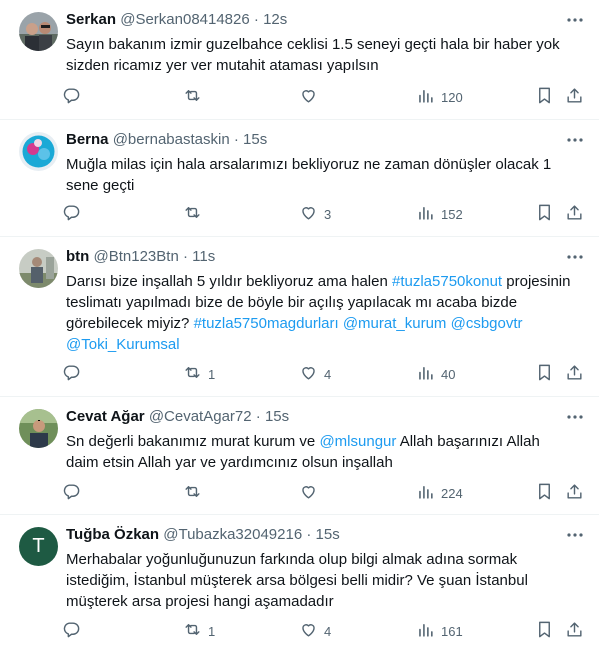 This screenshot has width=599, height=661. I want to click on tweet-header: Serkan @Serkan08414826 · 12s, so click(176, 20).